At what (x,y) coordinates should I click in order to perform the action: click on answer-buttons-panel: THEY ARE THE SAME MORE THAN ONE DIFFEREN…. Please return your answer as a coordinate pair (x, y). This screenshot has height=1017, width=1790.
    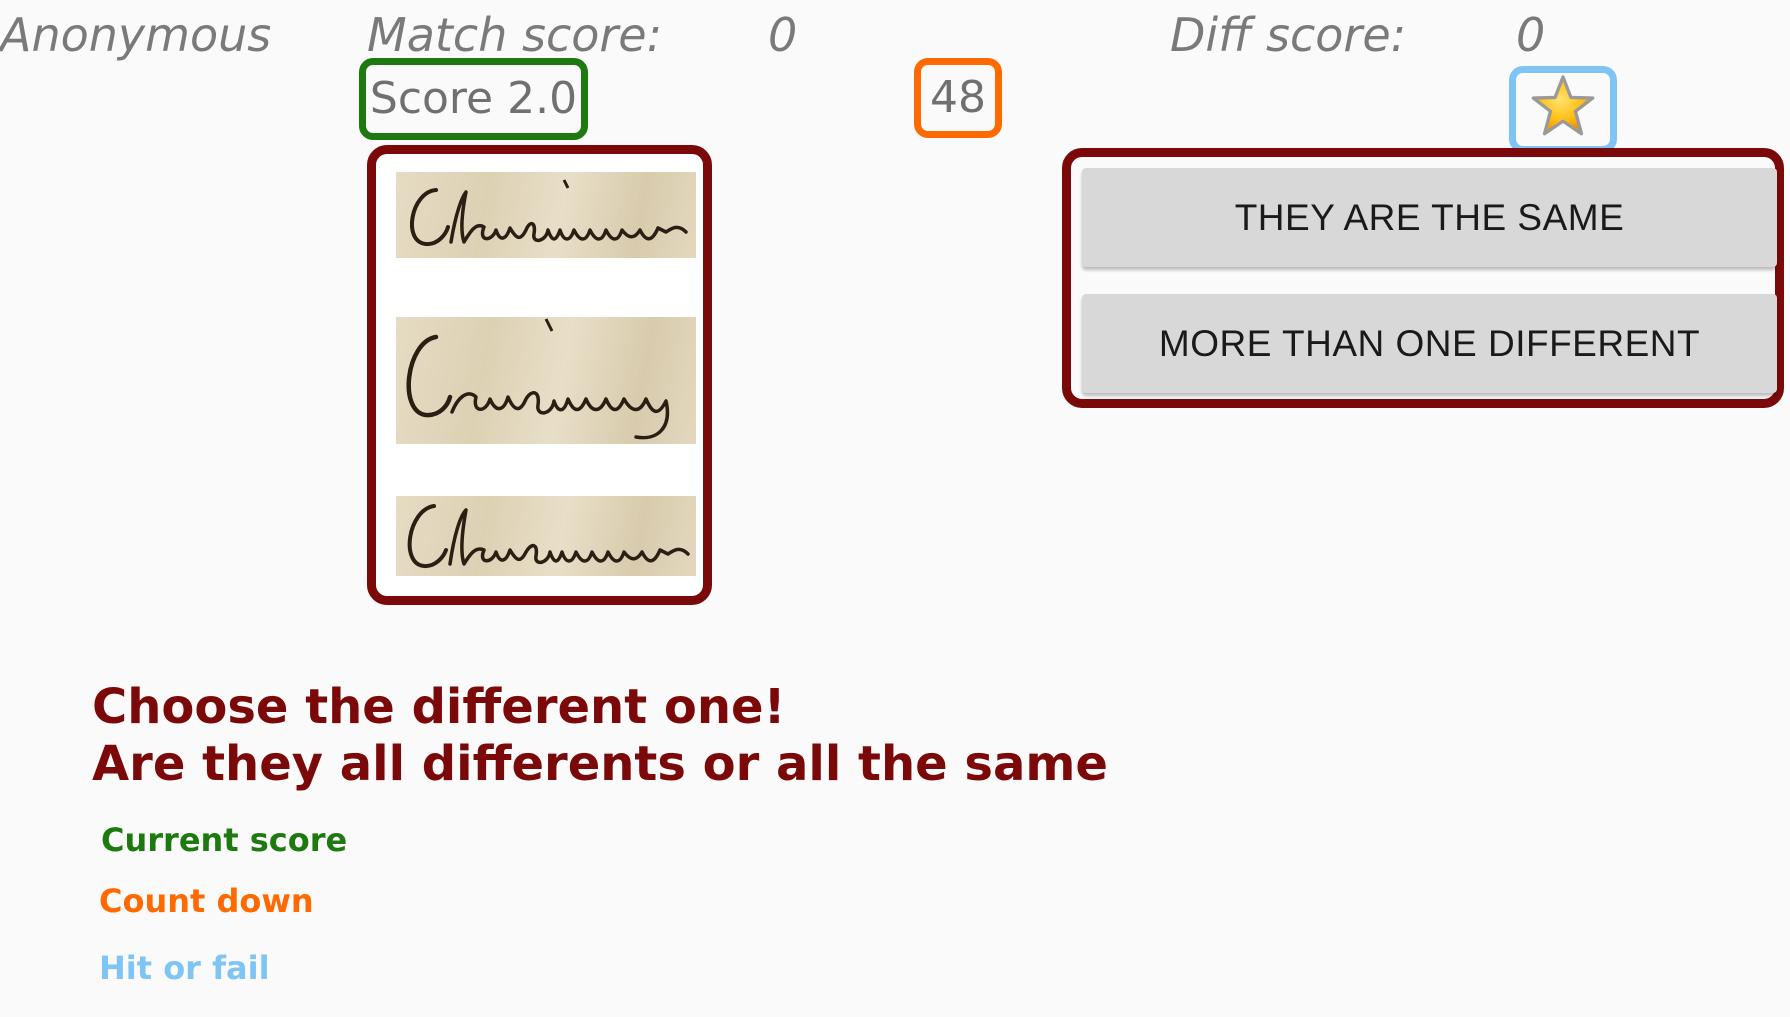
    Looking at the image, I should click on (1423, 278).